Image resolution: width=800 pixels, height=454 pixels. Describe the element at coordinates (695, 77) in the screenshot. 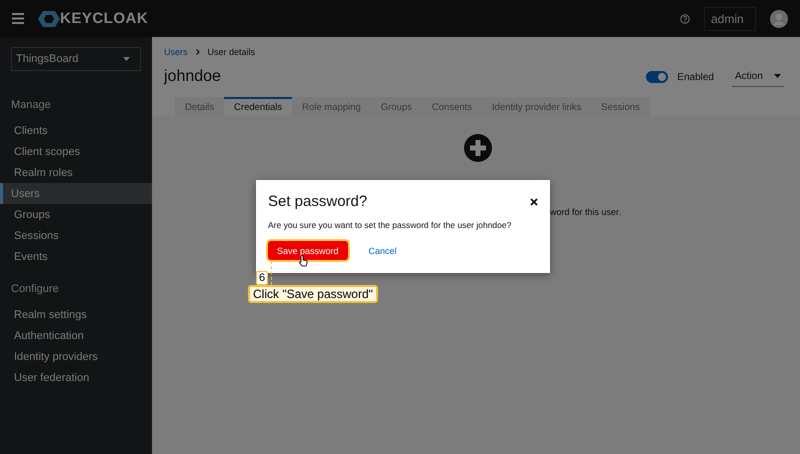

I see `switch-label: Enabled` at that location.